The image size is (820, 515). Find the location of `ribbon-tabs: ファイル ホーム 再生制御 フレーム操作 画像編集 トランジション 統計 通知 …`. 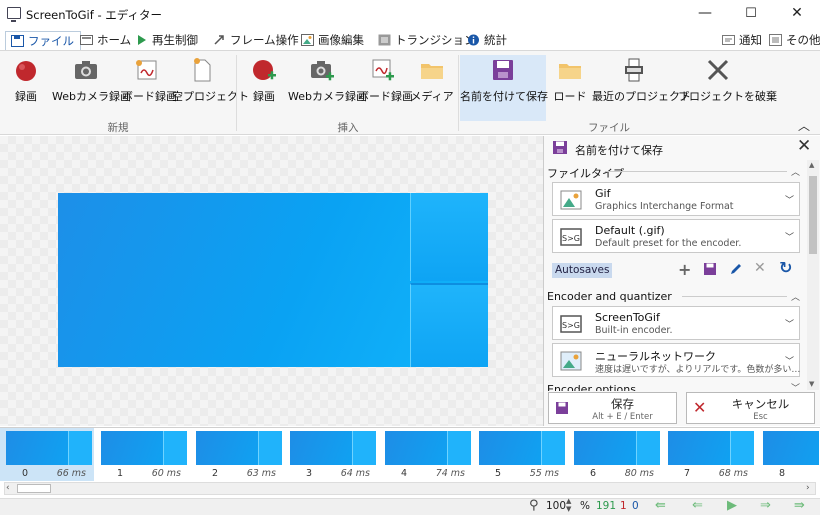

ribbon-tabs: ファイル ホーム 再生制御 フレーム操作 画像編集 トランジション 統計 通知 … is located at coordinates (410, 39).